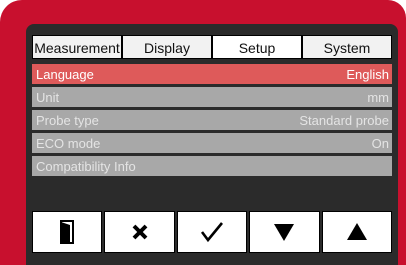 The width and height of the screenshot is (406, 265). Describe the element at coordinates (167, 47) in the screenshot. I see `tab-display: Display` at that location.